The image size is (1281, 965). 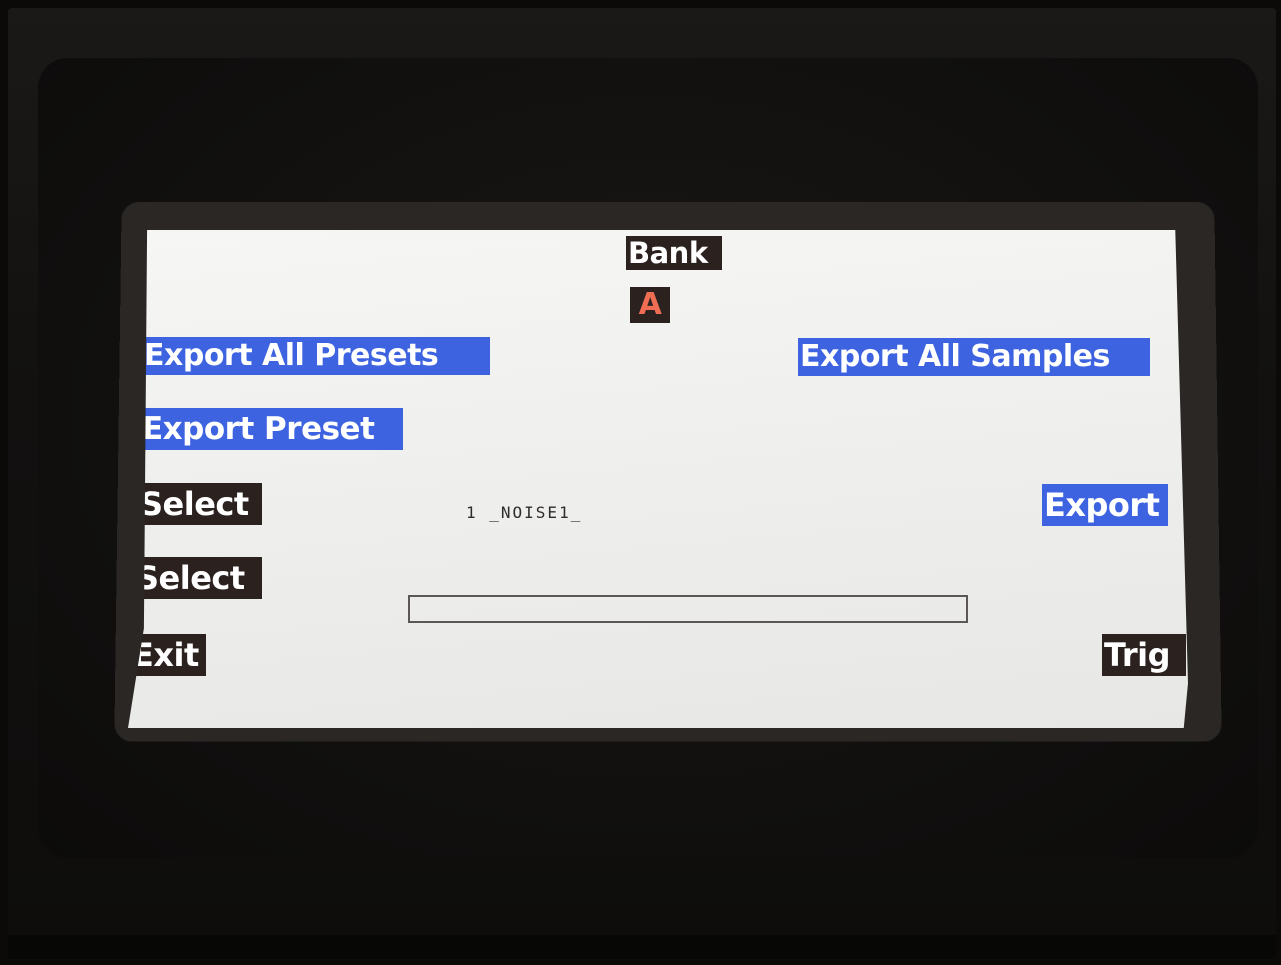 I want to click on sample-name: 1 _NOISE1_, so click(x=524, y=512).